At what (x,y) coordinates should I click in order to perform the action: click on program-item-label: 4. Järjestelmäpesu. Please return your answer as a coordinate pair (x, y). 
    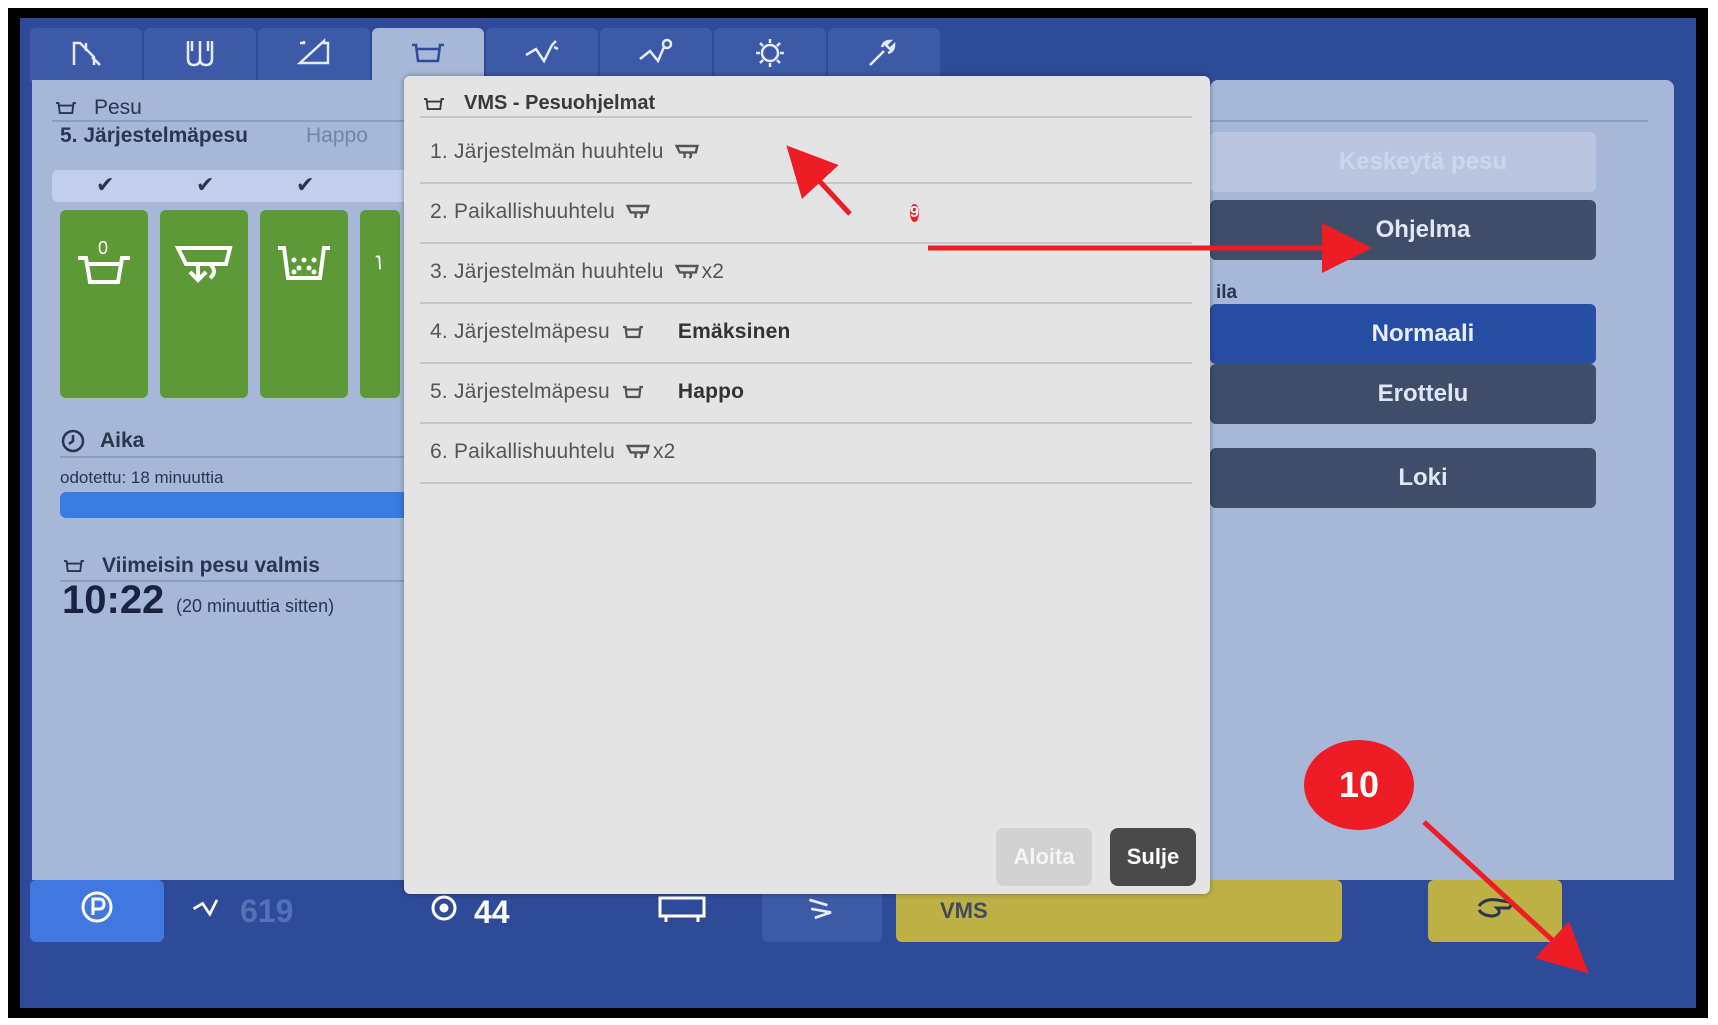
    Looking at the image, I should click on (520, 331).